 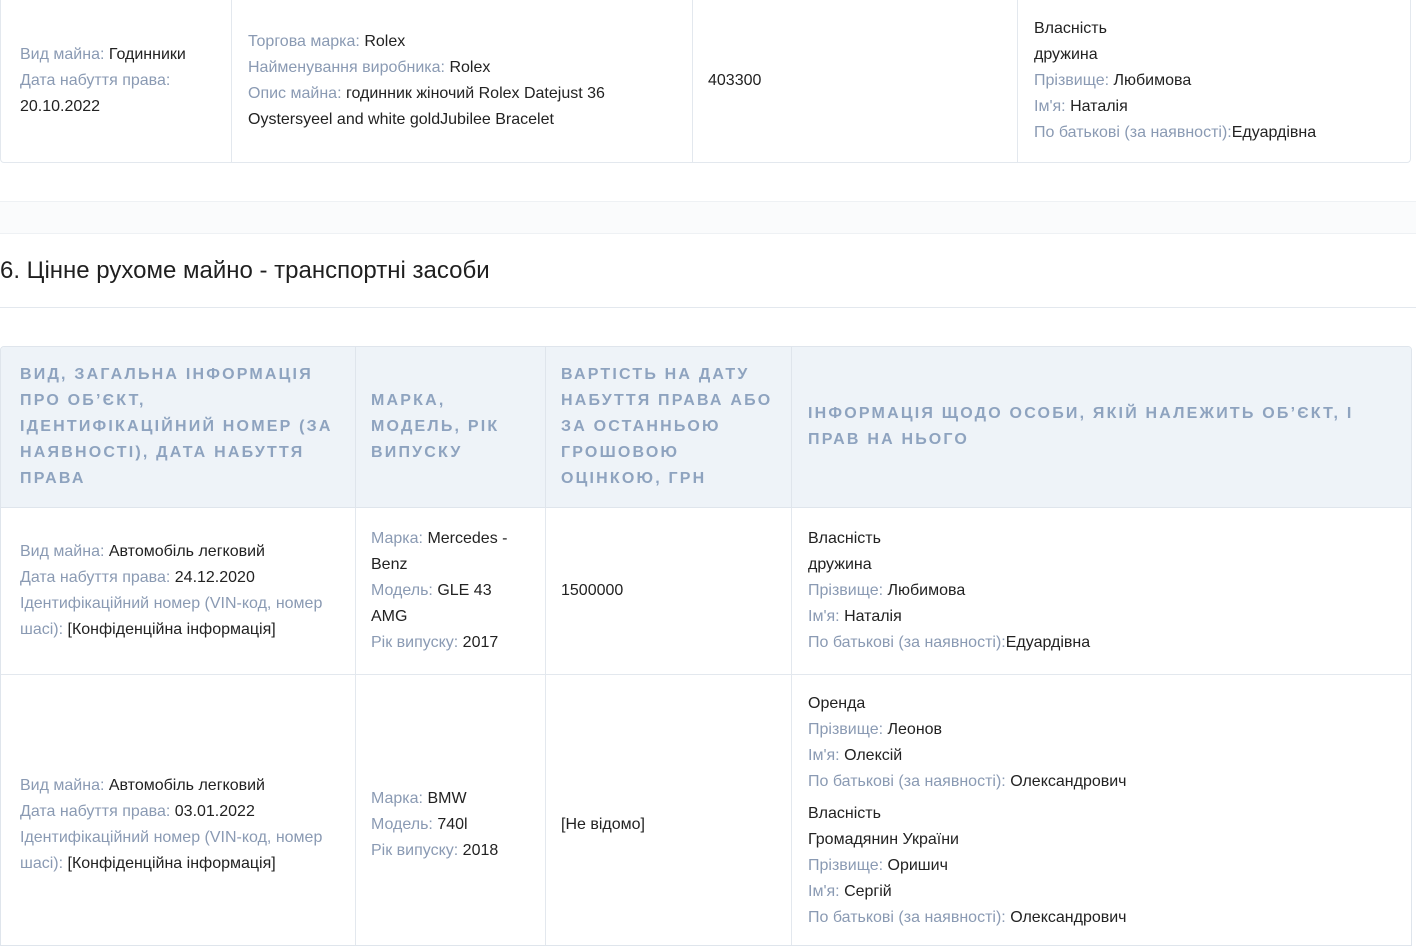 I want to click on field-value: 2018, so click(x=480, y=850).